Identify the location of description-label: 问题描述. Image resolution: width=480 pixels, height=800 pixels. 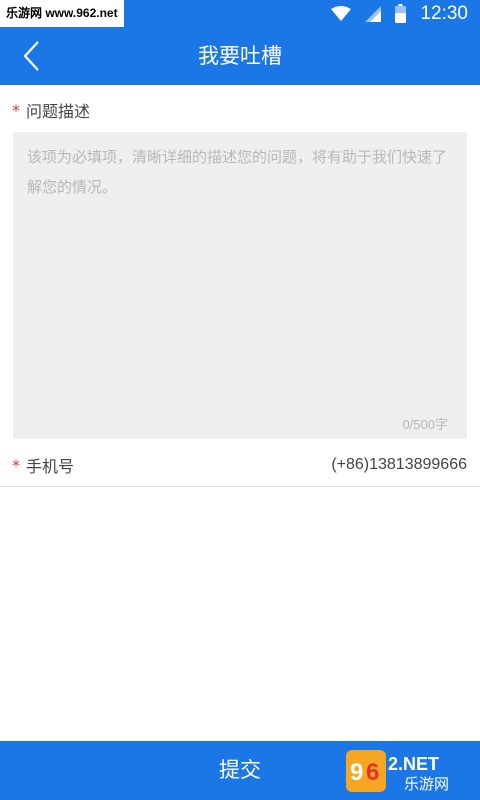
(58, 111).